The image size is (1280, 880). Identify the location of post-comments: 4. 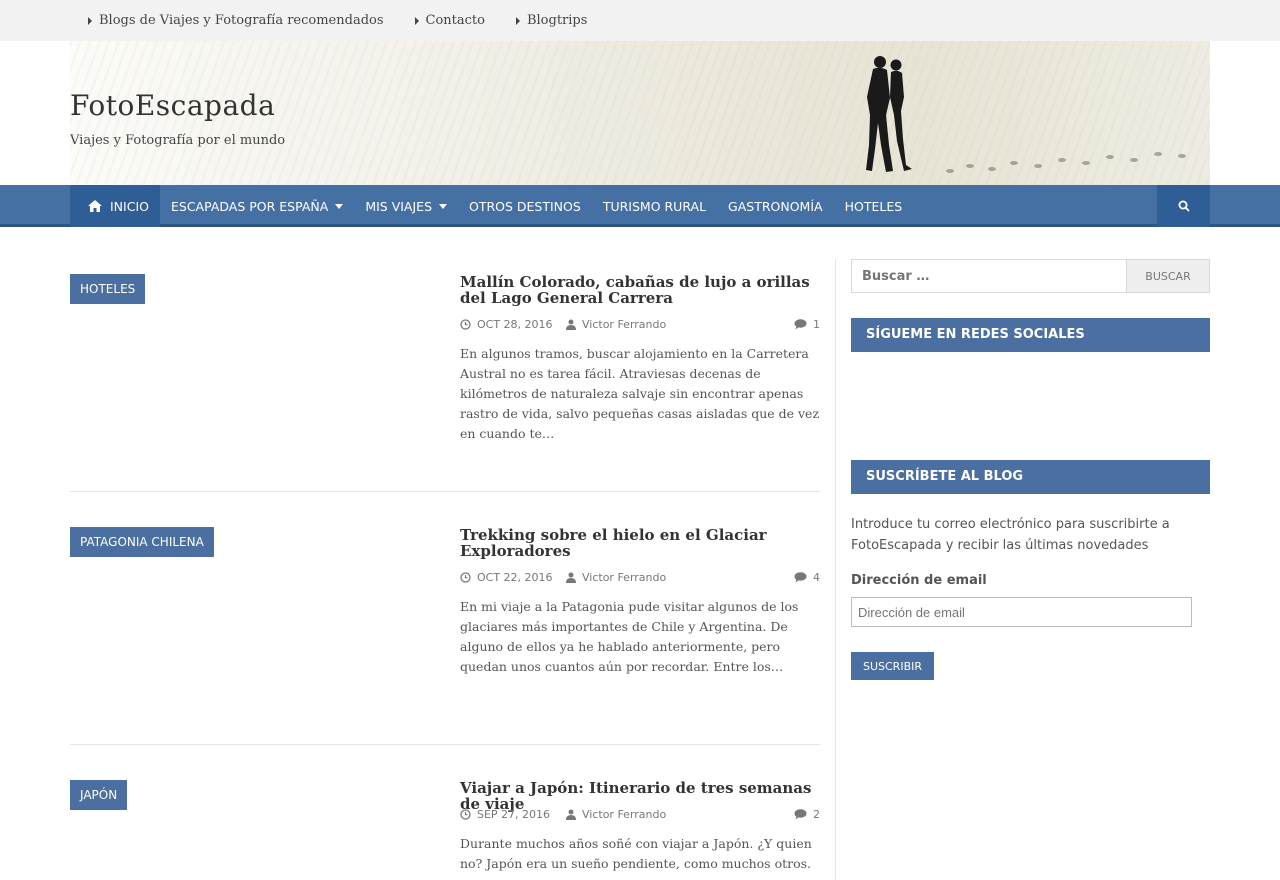
(807, 577).